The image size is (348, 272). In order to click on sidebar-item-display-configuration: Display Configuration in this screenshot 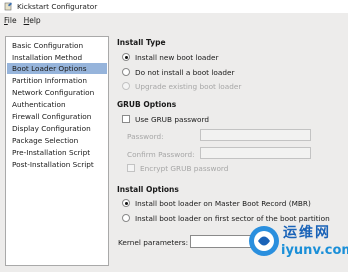, I will do `click(57, 128)`.